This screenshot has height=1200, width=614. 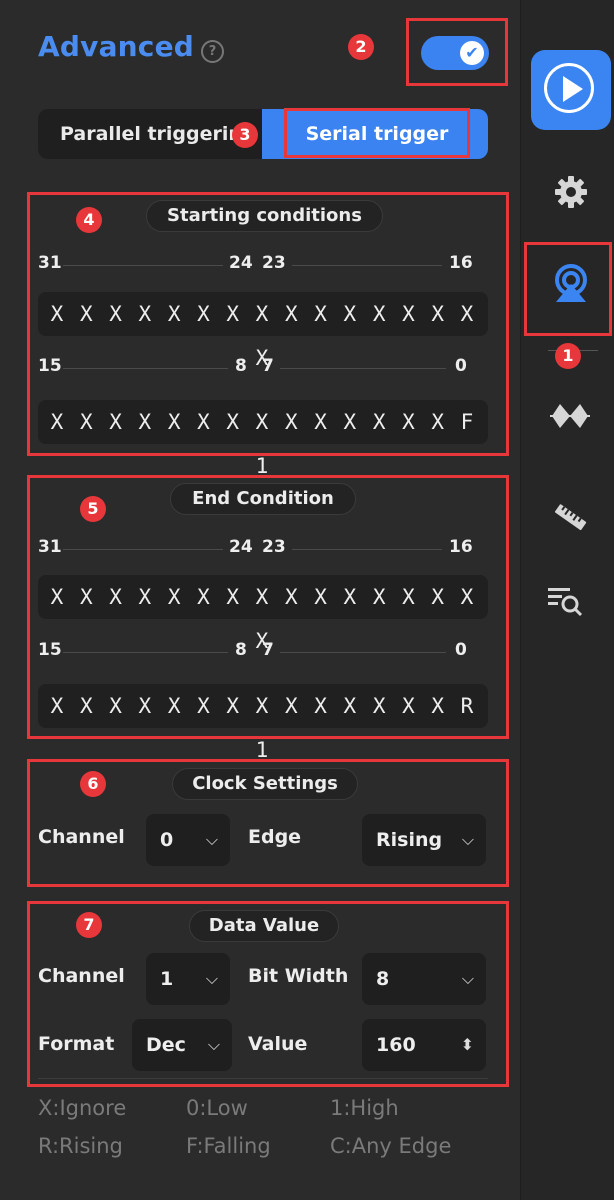 What do you see at coordinates (391, 1146) in the screenshot?
I see `legend-any-edge: C:Any Edge` at bounding box center [391, 1146].